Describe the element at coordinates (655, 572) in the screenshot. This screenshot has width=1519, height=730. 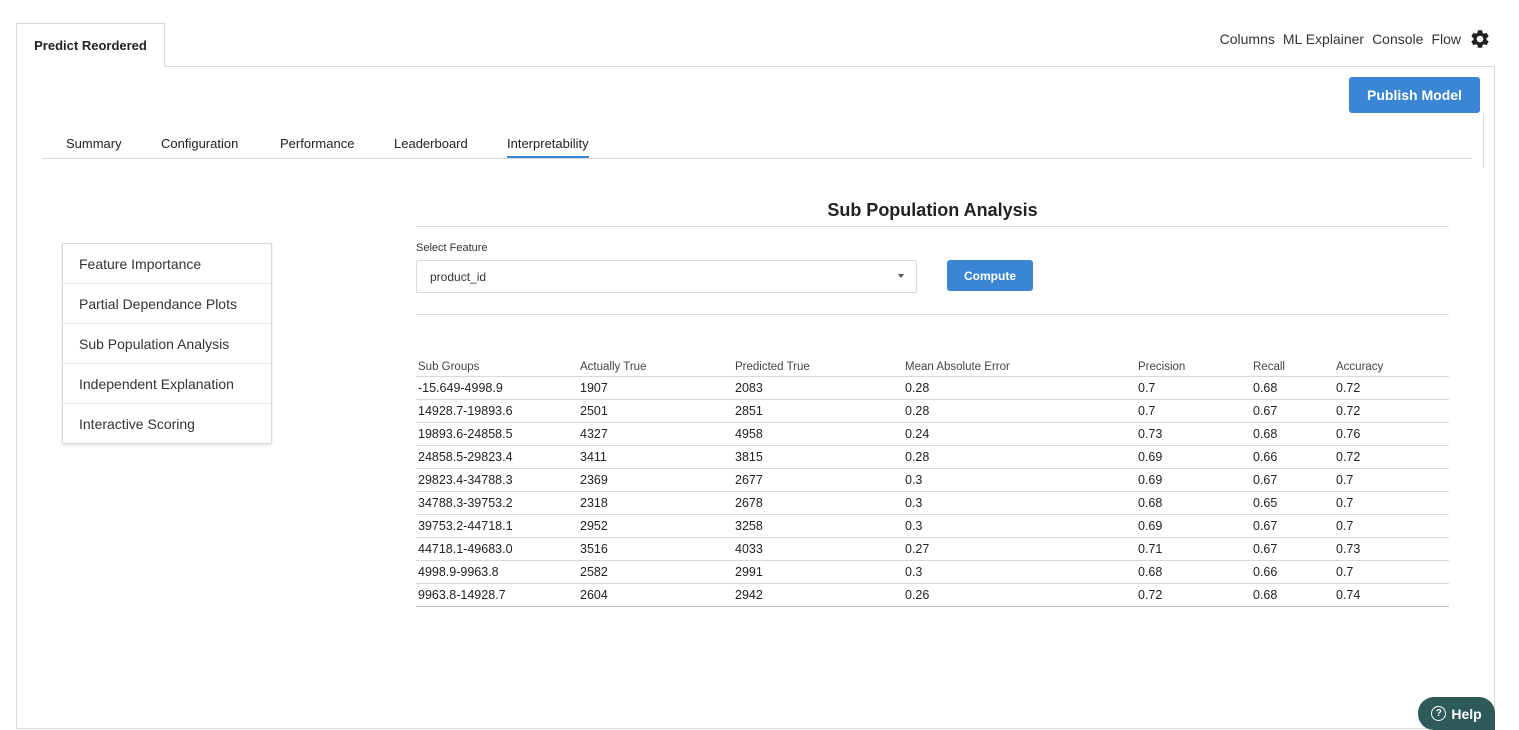
I see `cell-actually-true: 2582` at that location.